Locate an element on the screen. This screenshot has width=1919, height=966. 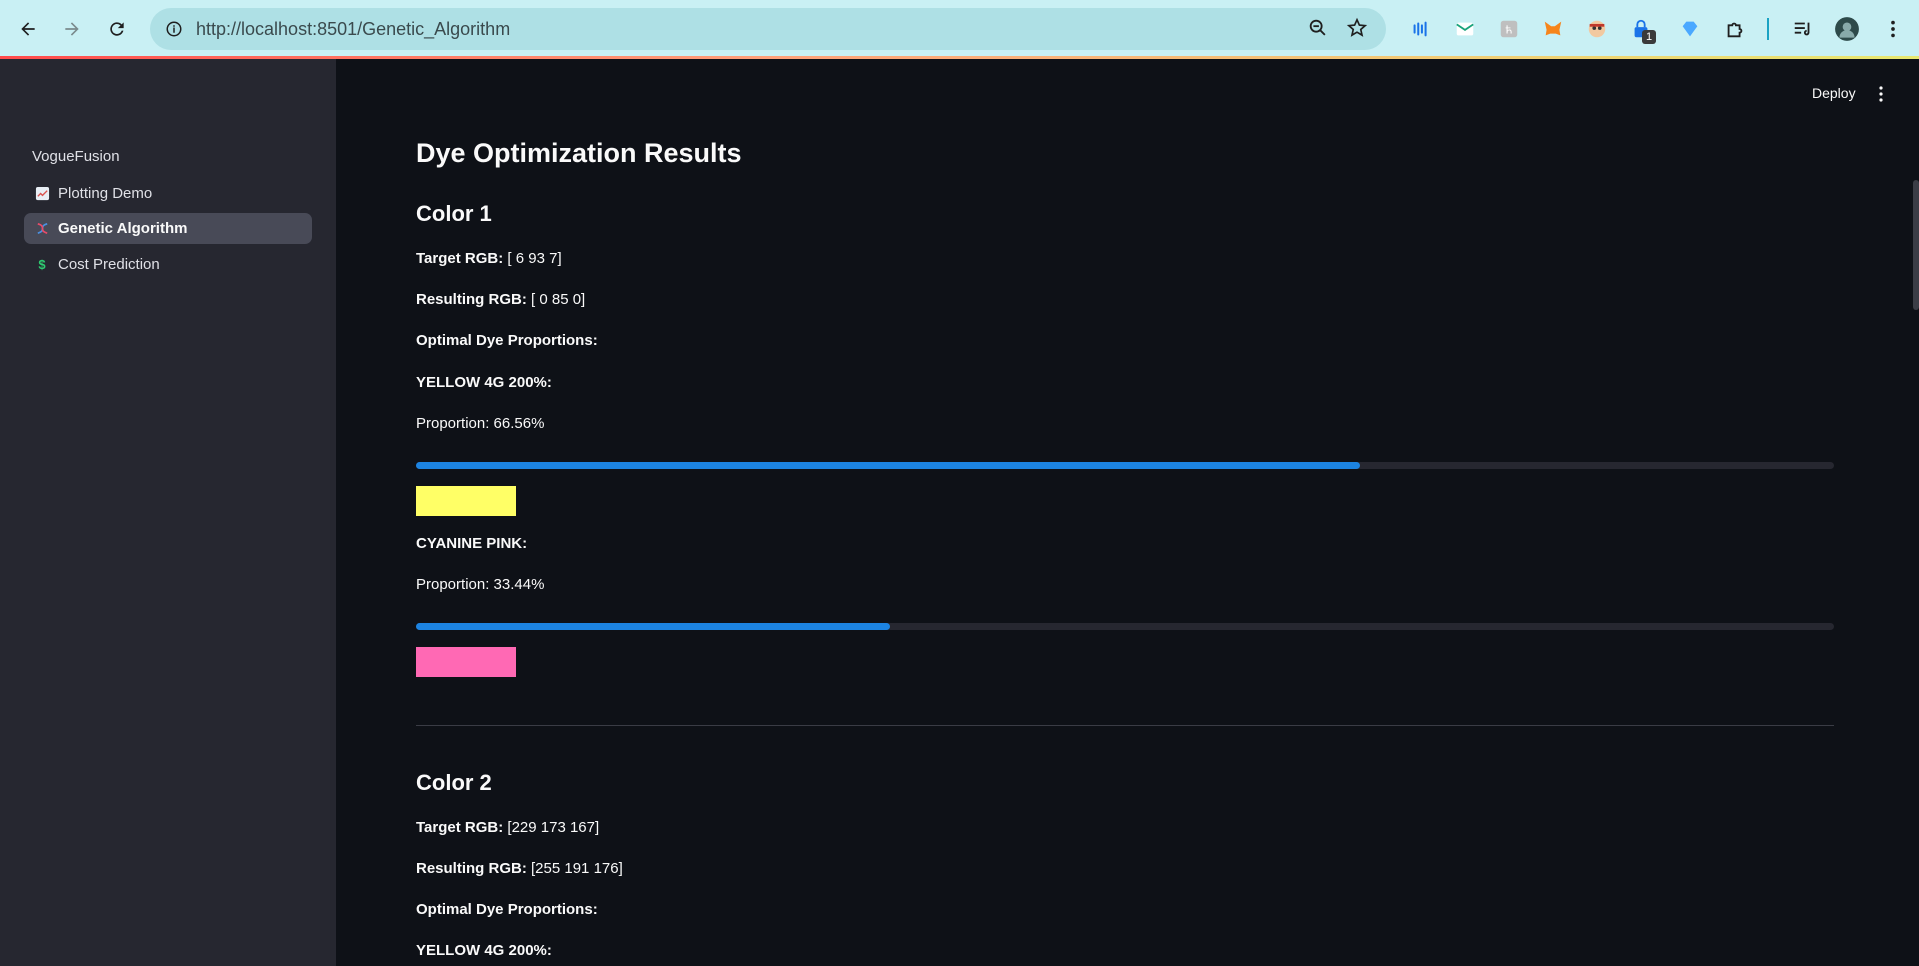
sidebar-item-label: Plotting Demo is located at coordinates (105, 193).